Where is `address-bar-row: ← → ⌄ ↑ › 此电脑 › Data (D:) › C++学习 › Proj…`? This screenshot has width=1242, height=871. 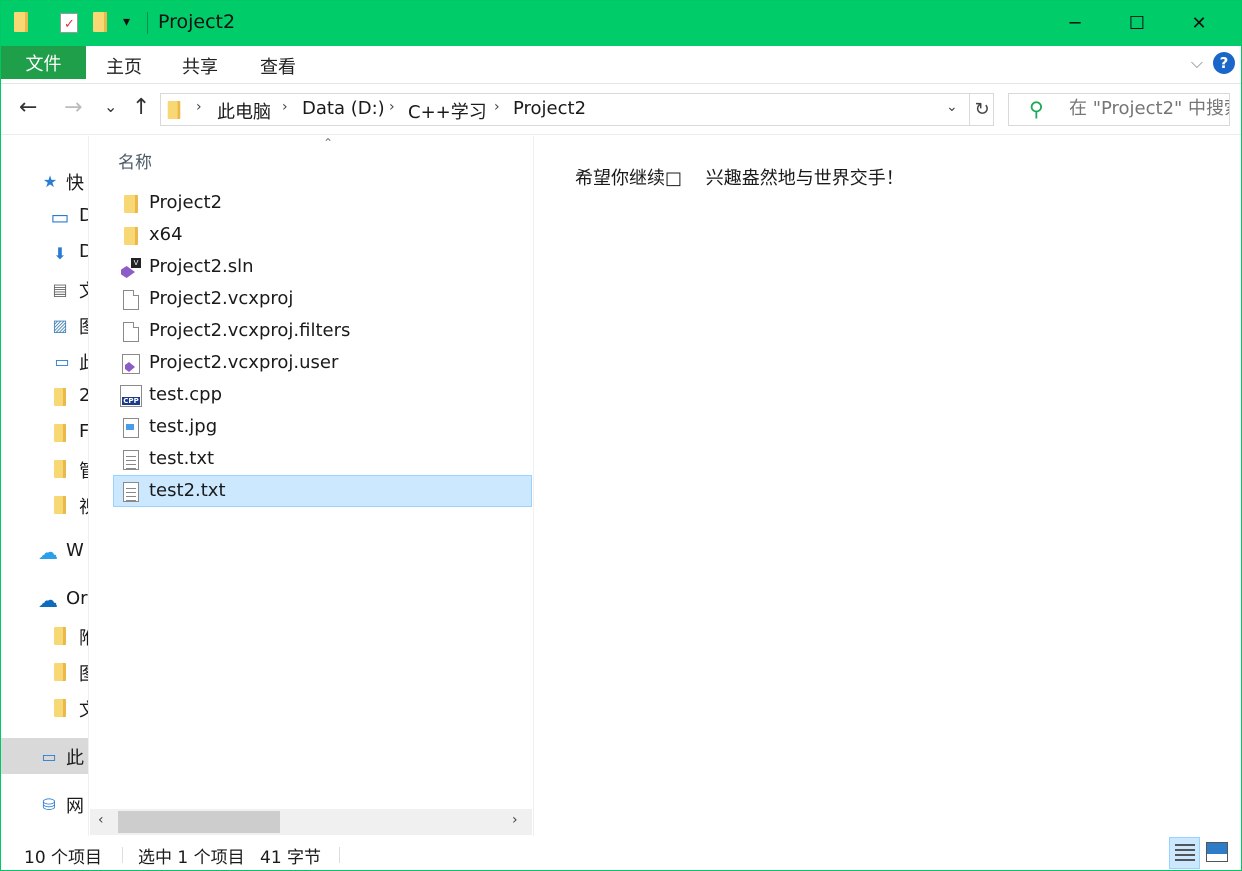
address-bar-row: ← → ⌄ ↑ › 此电脑 › Data (D:) › C++学习 › Proj… is located at coordinates (621, 110).